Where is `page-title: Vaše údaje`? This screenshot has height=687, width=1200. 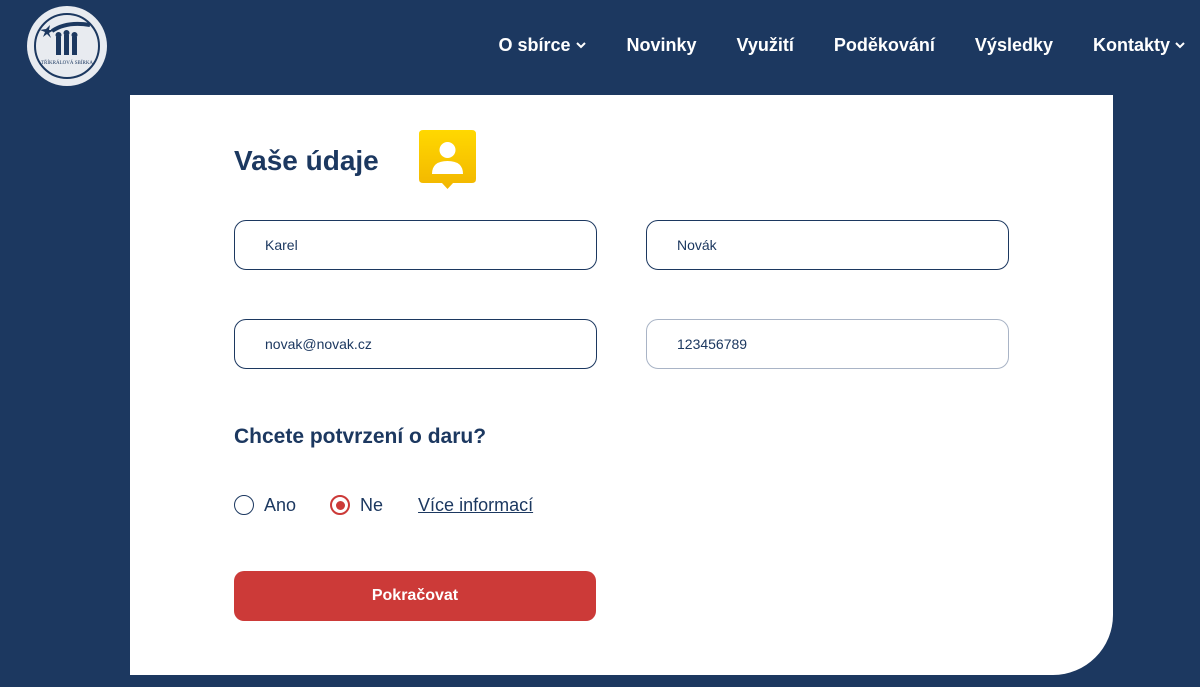 page-title: Vaše údaje is located at coordinates (306, 160).